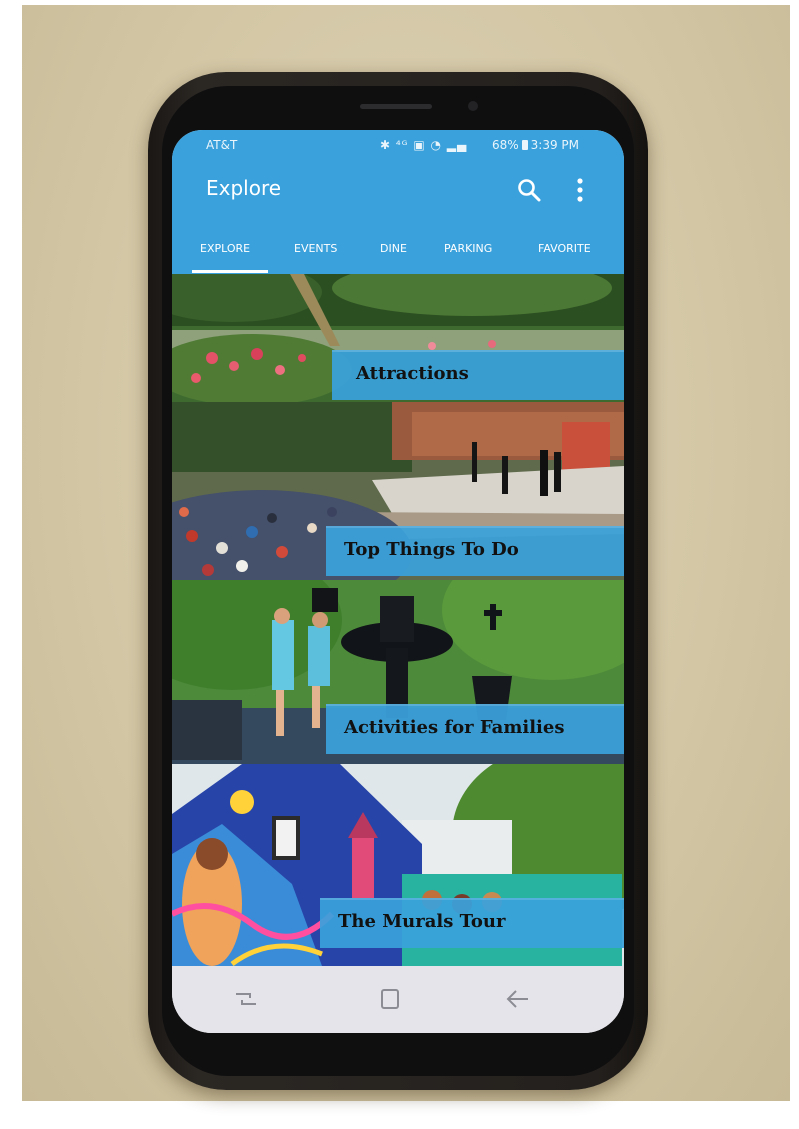  I want to click on tab-favorite: FAVORITE, so click(564, 248).